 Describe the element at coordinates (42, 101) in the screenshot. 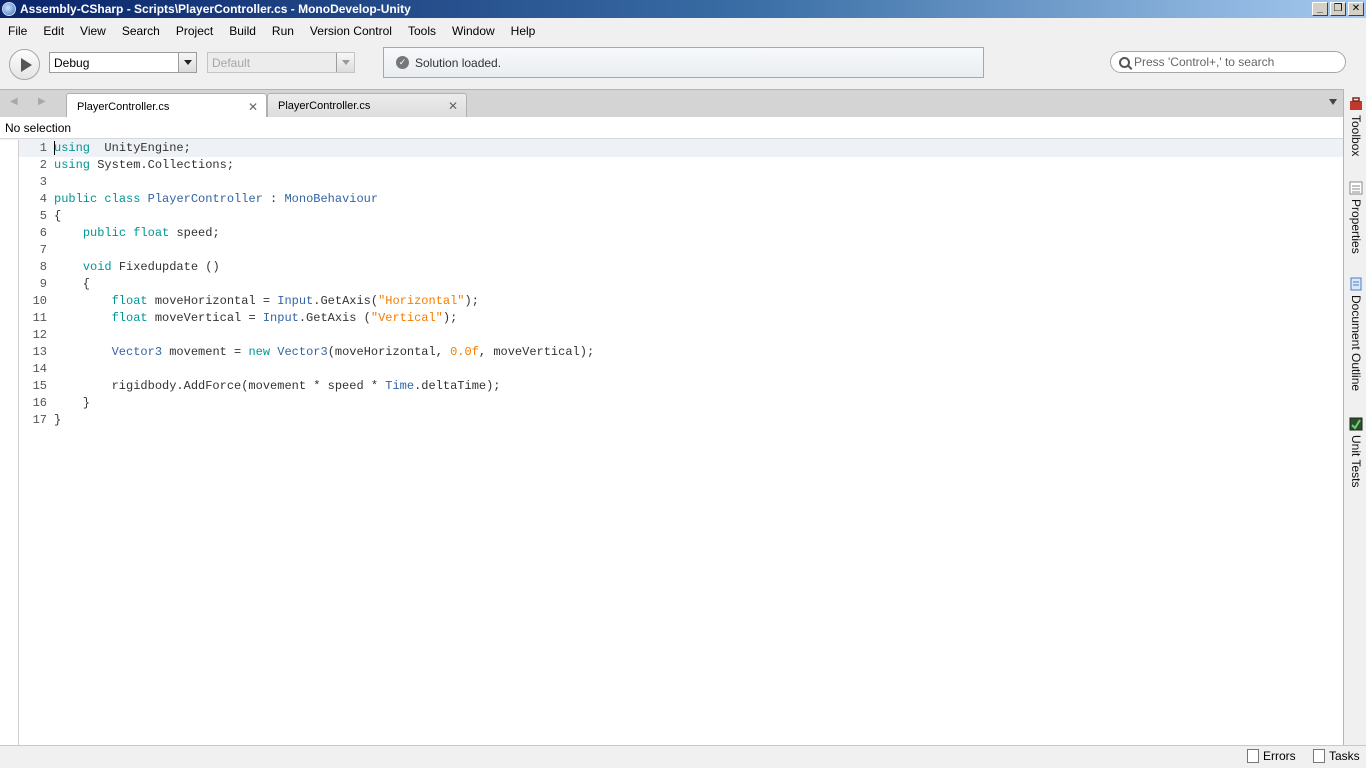

I see `nav-forward-icon: ▶` at that location.